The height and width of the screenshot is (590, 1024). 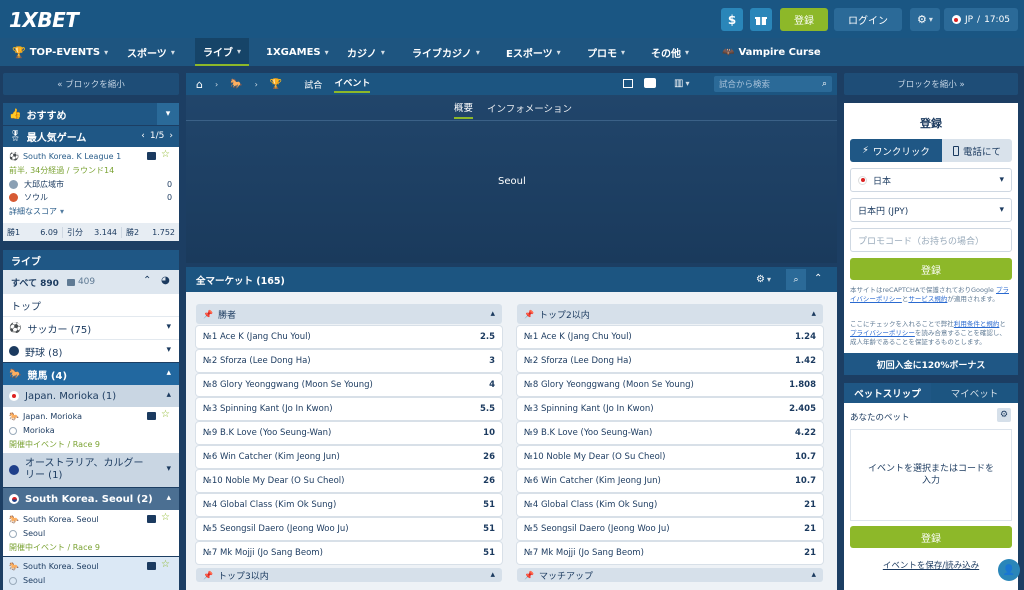 What do you see at coordinates (366, 52) in the screenshot?
I see `nav-casino: カジノ ▾` at bounding box center [366, 52].